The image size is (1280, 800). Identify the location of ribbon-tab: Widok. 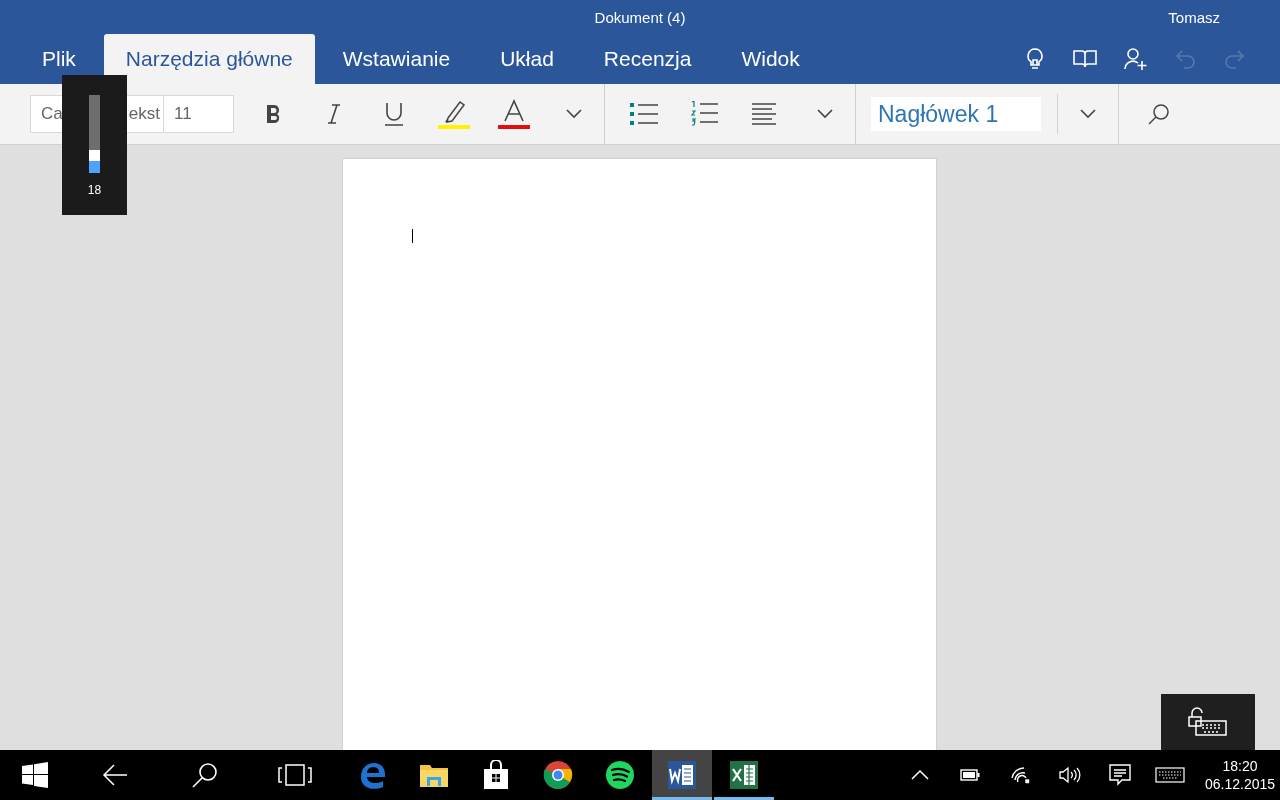
(770, 59).